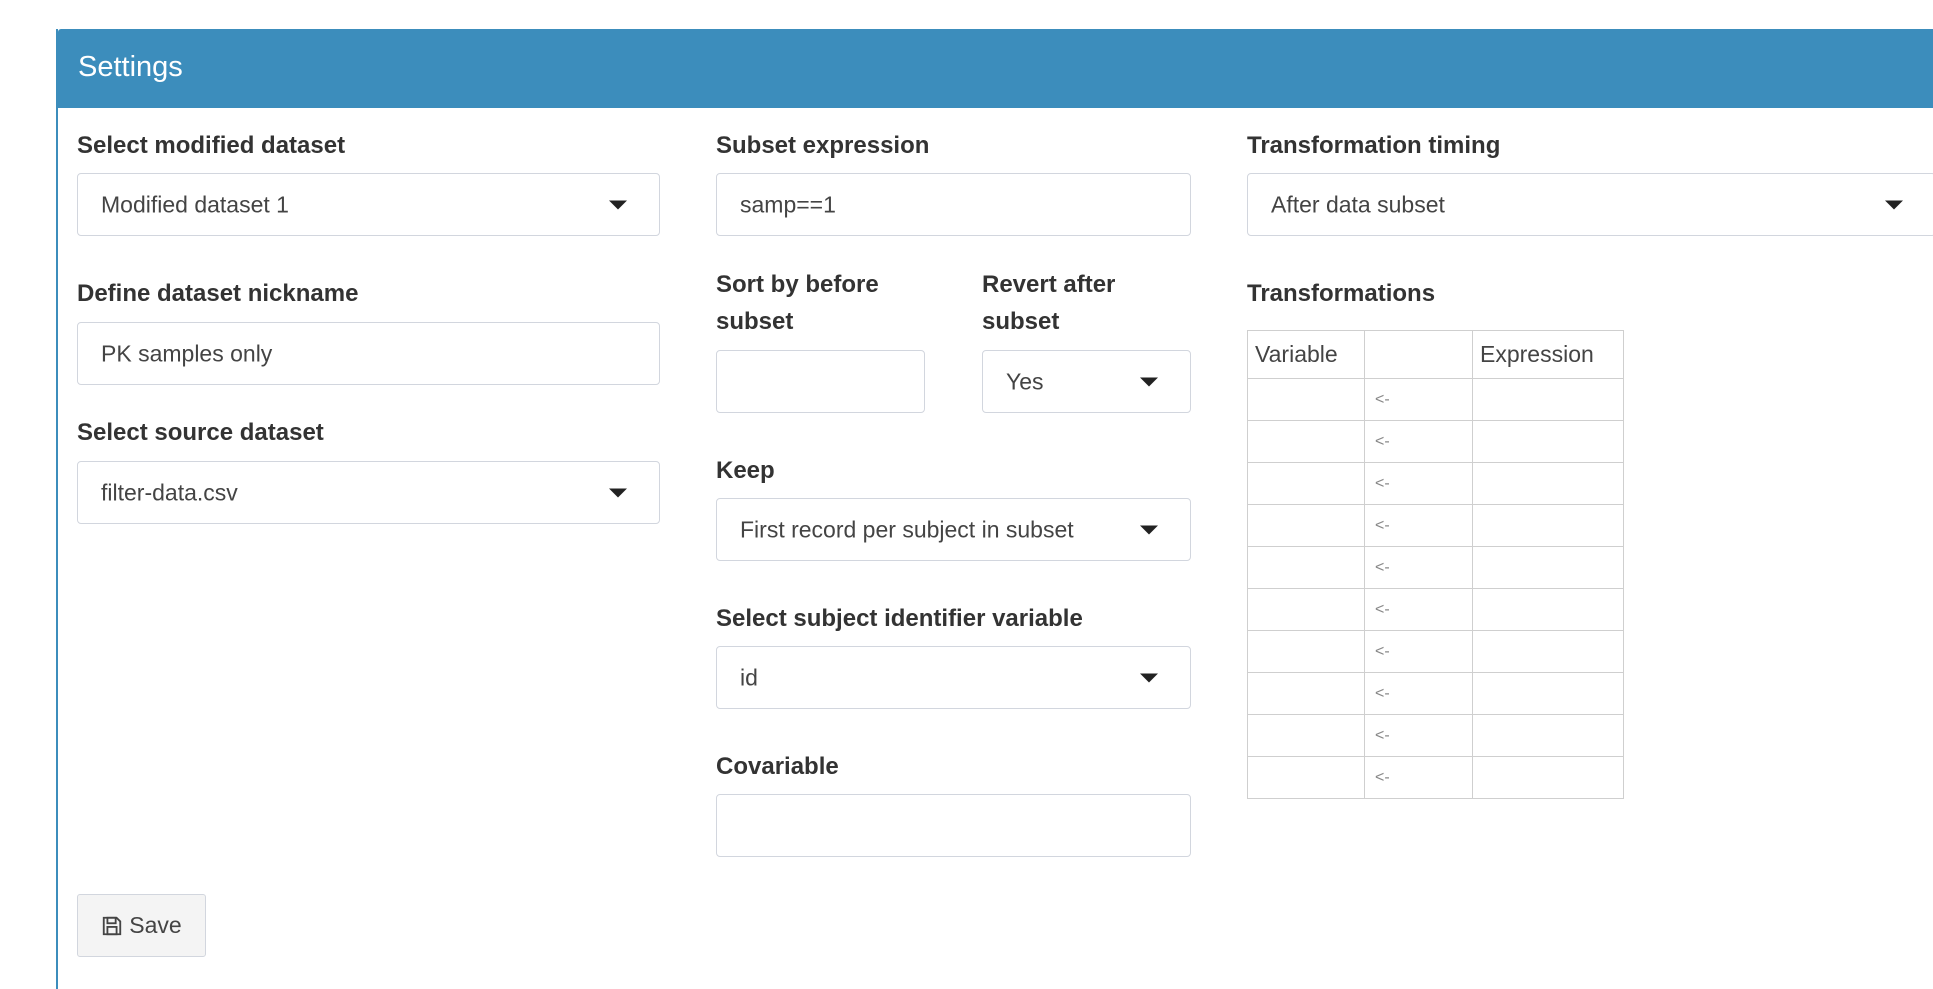 This screenshot has height=989, width=1933. Describe the element at coordinates (112, 925) in the screenshot. I see `floppy-disk-icon` at that location.